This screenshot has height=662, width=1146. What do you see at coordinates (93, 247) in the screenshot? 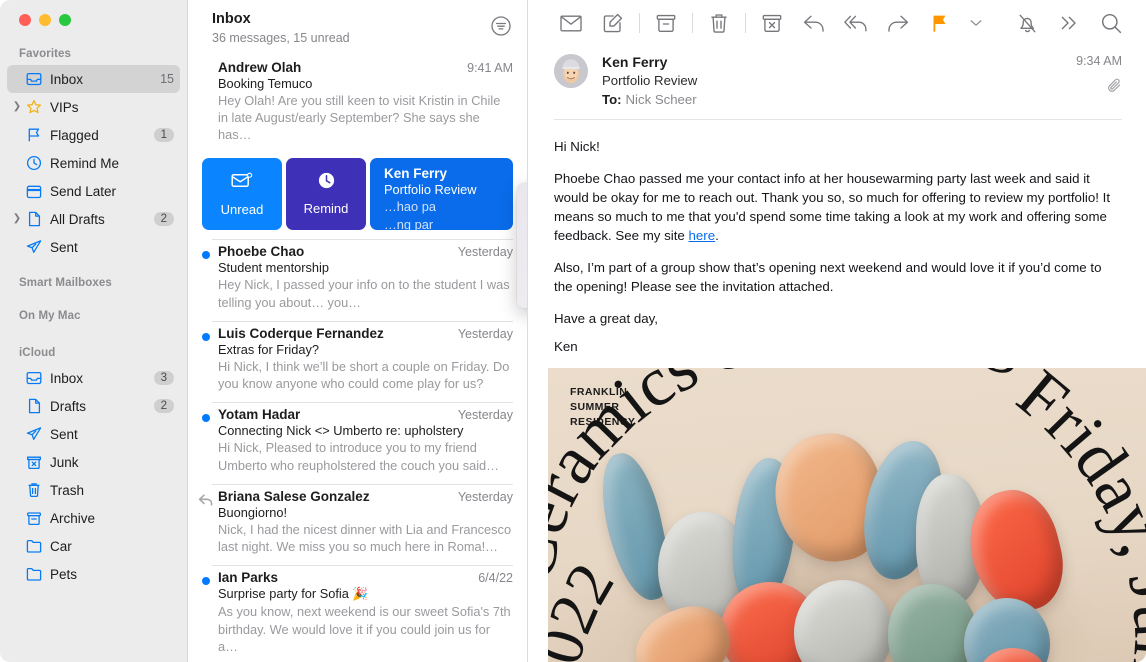
I see `sidebar-item-sent: Sent` at bounding box center [93, 247].